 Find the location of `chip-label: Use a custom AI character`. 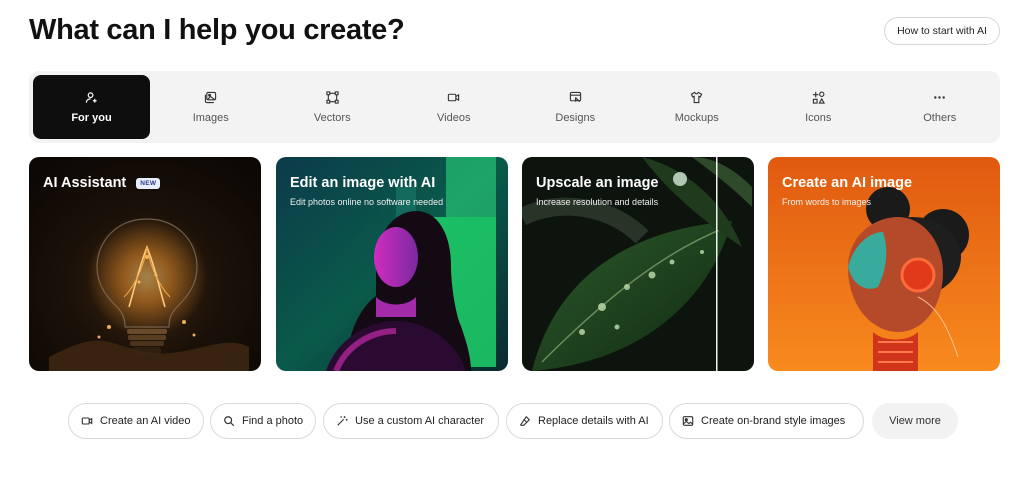

chip-label: Use a custom AI character is located at coordinates (419, 421).